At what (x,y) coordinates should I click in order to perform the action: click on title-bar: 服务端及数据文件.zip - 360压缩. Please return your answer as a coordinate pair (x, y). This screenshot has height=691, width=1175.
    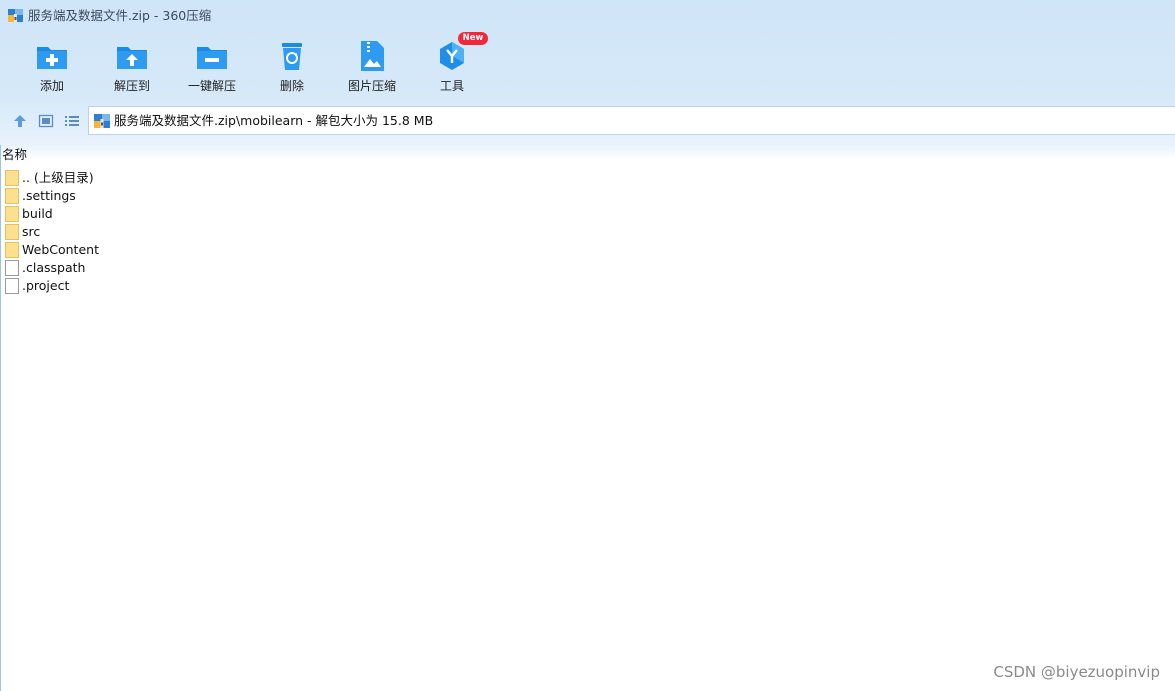
    Looking at the image, I should click on (587, 16).